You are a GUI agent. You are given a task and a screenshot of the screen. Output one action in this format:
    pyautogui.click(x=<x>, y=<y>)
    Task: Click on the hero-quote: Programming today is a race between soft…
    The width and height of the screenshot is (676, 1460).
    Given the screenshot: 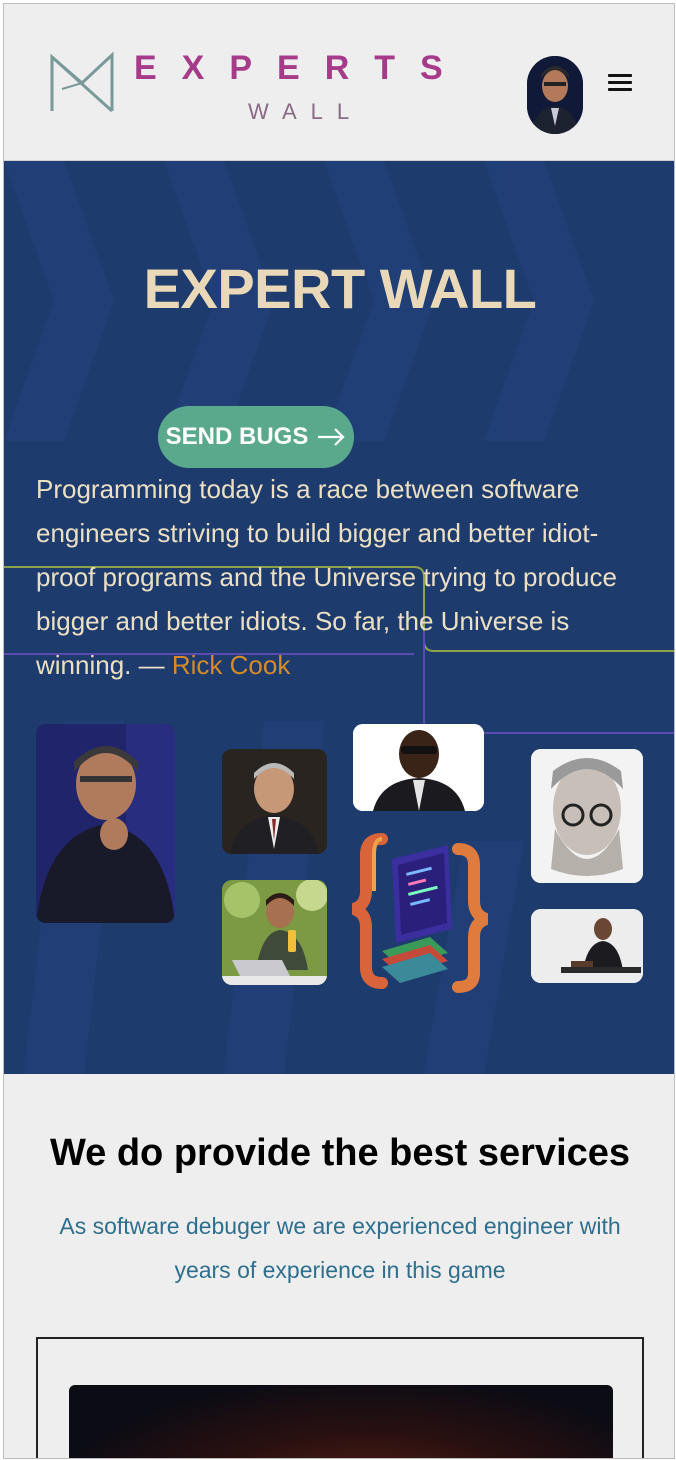 What is the action you would take?
    pyautogui.click(x=341, y=577)
    